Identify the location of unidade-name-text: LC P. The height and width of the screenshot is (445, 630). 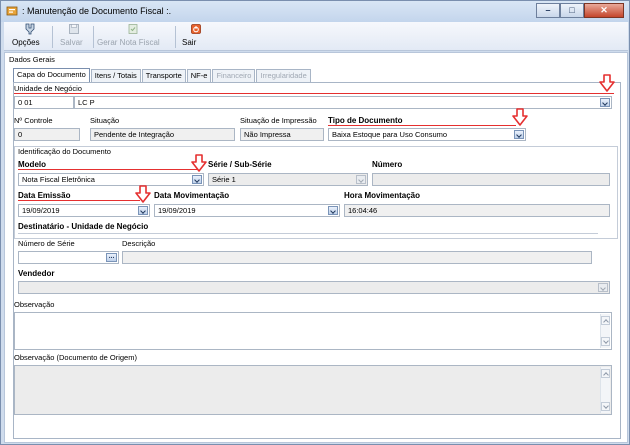
(86, 102).